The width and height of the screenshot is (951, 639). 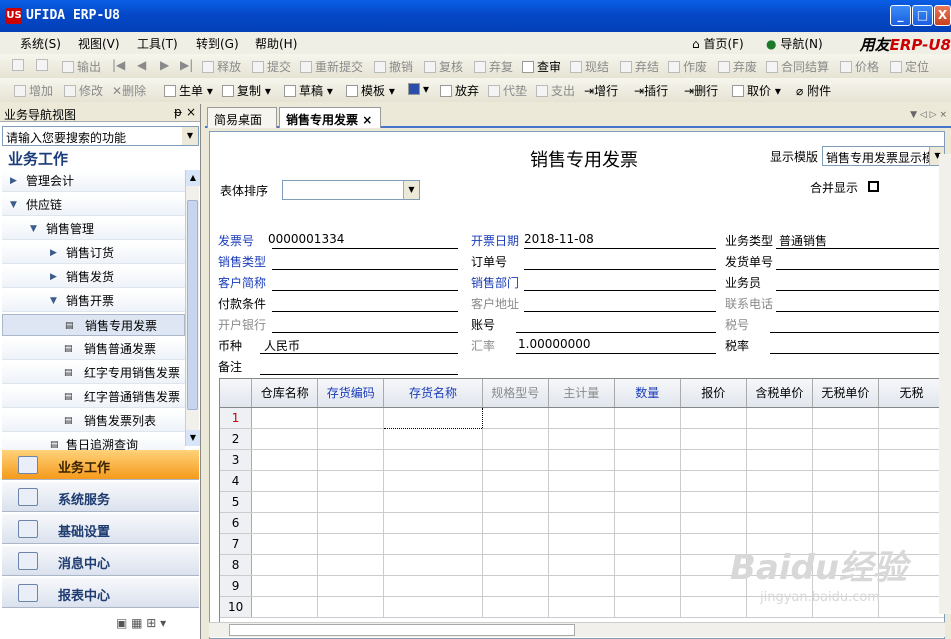 I want to click on chevron-down-icon: ▼, so click(x=190, y=136).